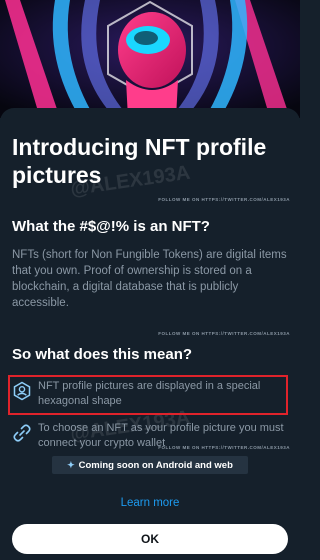  I want to click on coming-soon-badge: ✦ Coming soon on Android and web, so click(150, 465).